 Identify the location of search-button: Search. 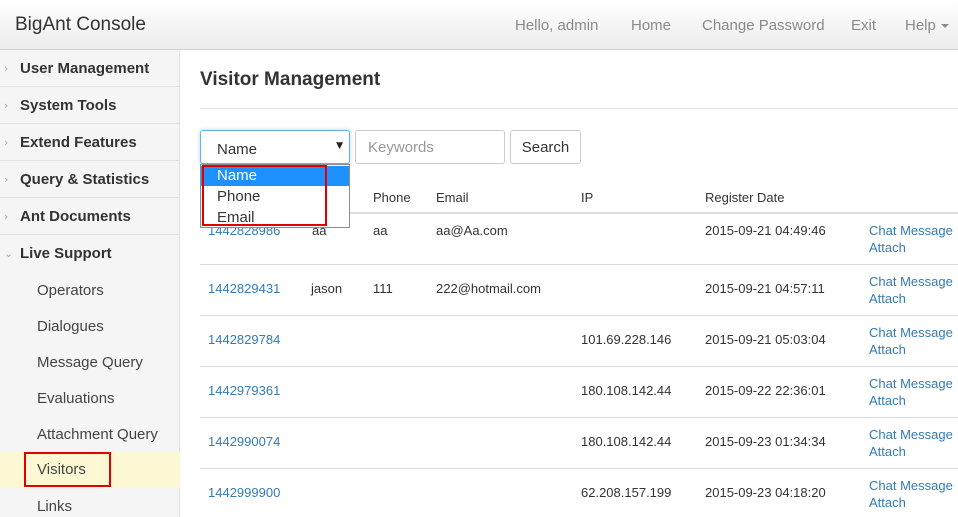
(545, 147).